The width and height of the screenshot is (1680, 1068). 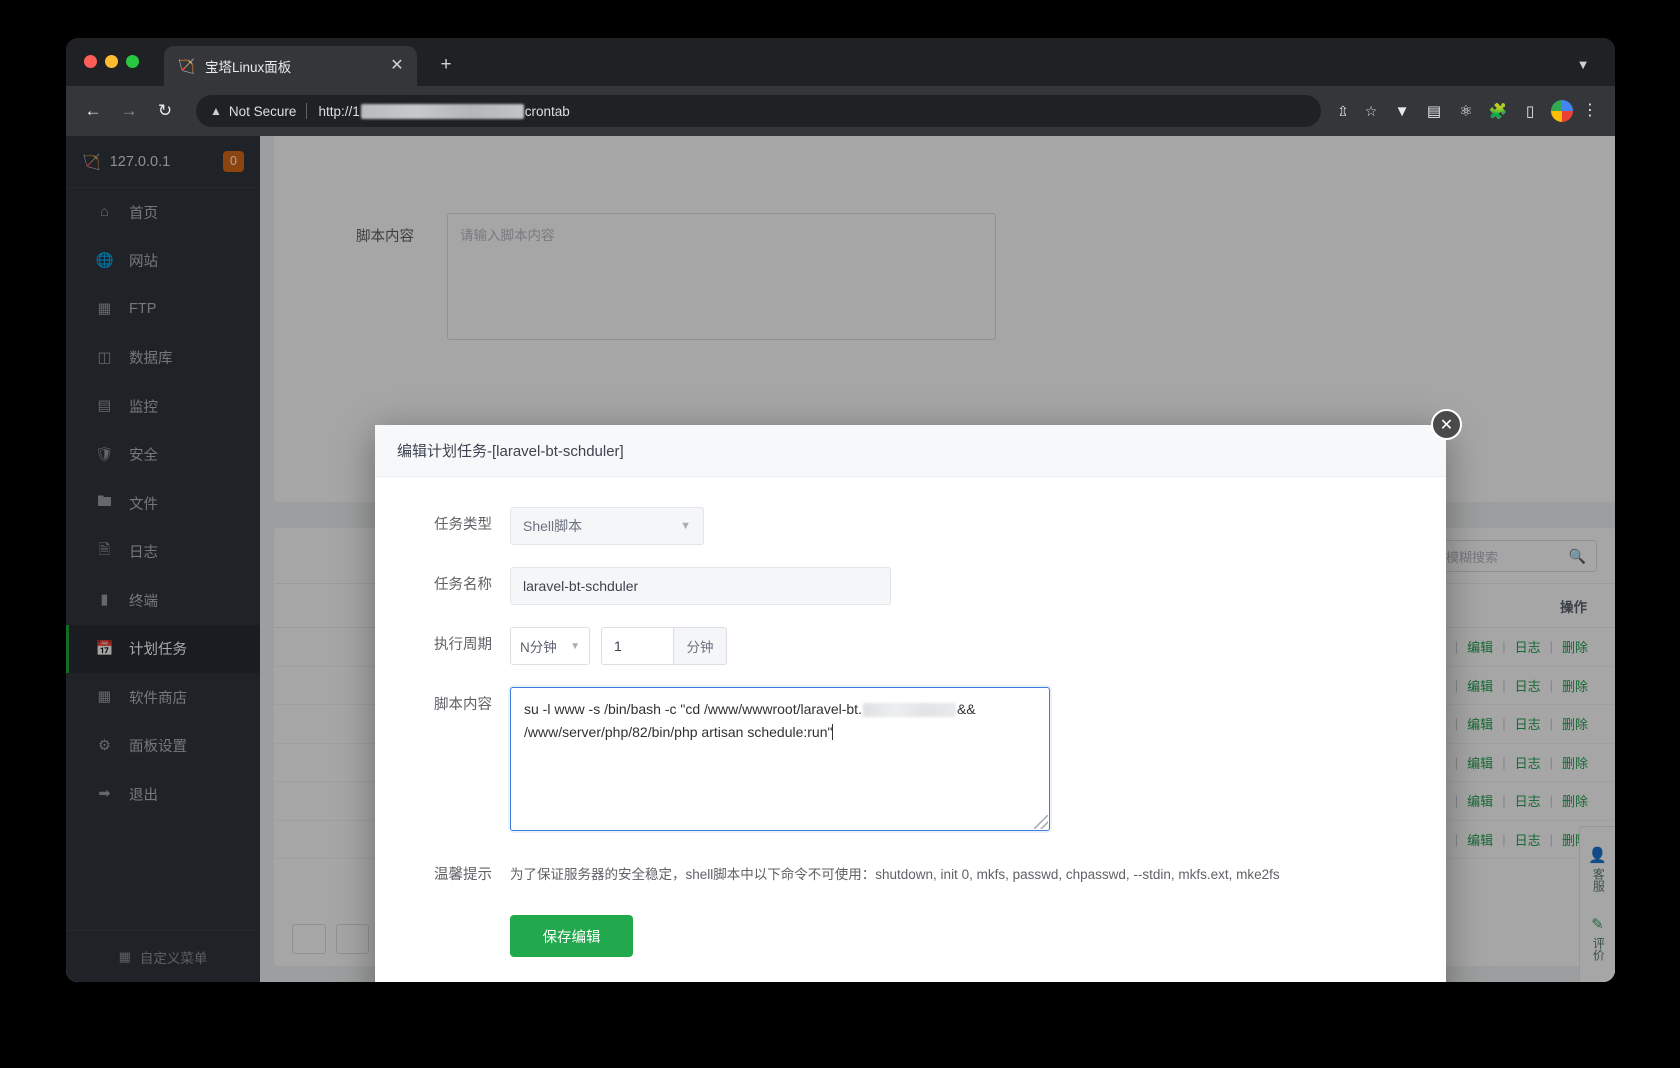 What do you see at coordinates (248, 67) in the screenshot?
I see `browser-tab-title: 宝塔Linux面板` at bounding box center [248, 67].